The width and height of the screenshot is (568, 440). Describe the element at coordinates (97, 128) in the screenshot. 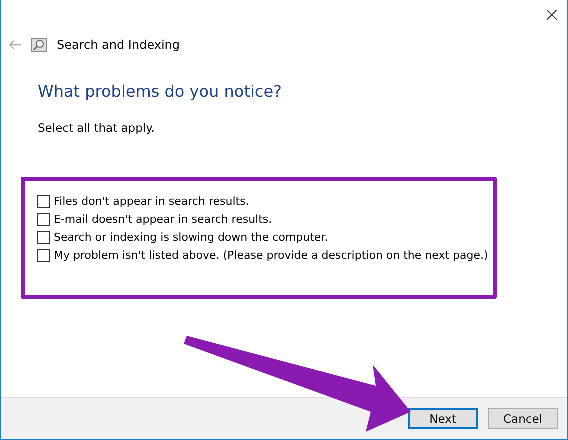

I see `instruction-text: Select all that apply.` at that location.